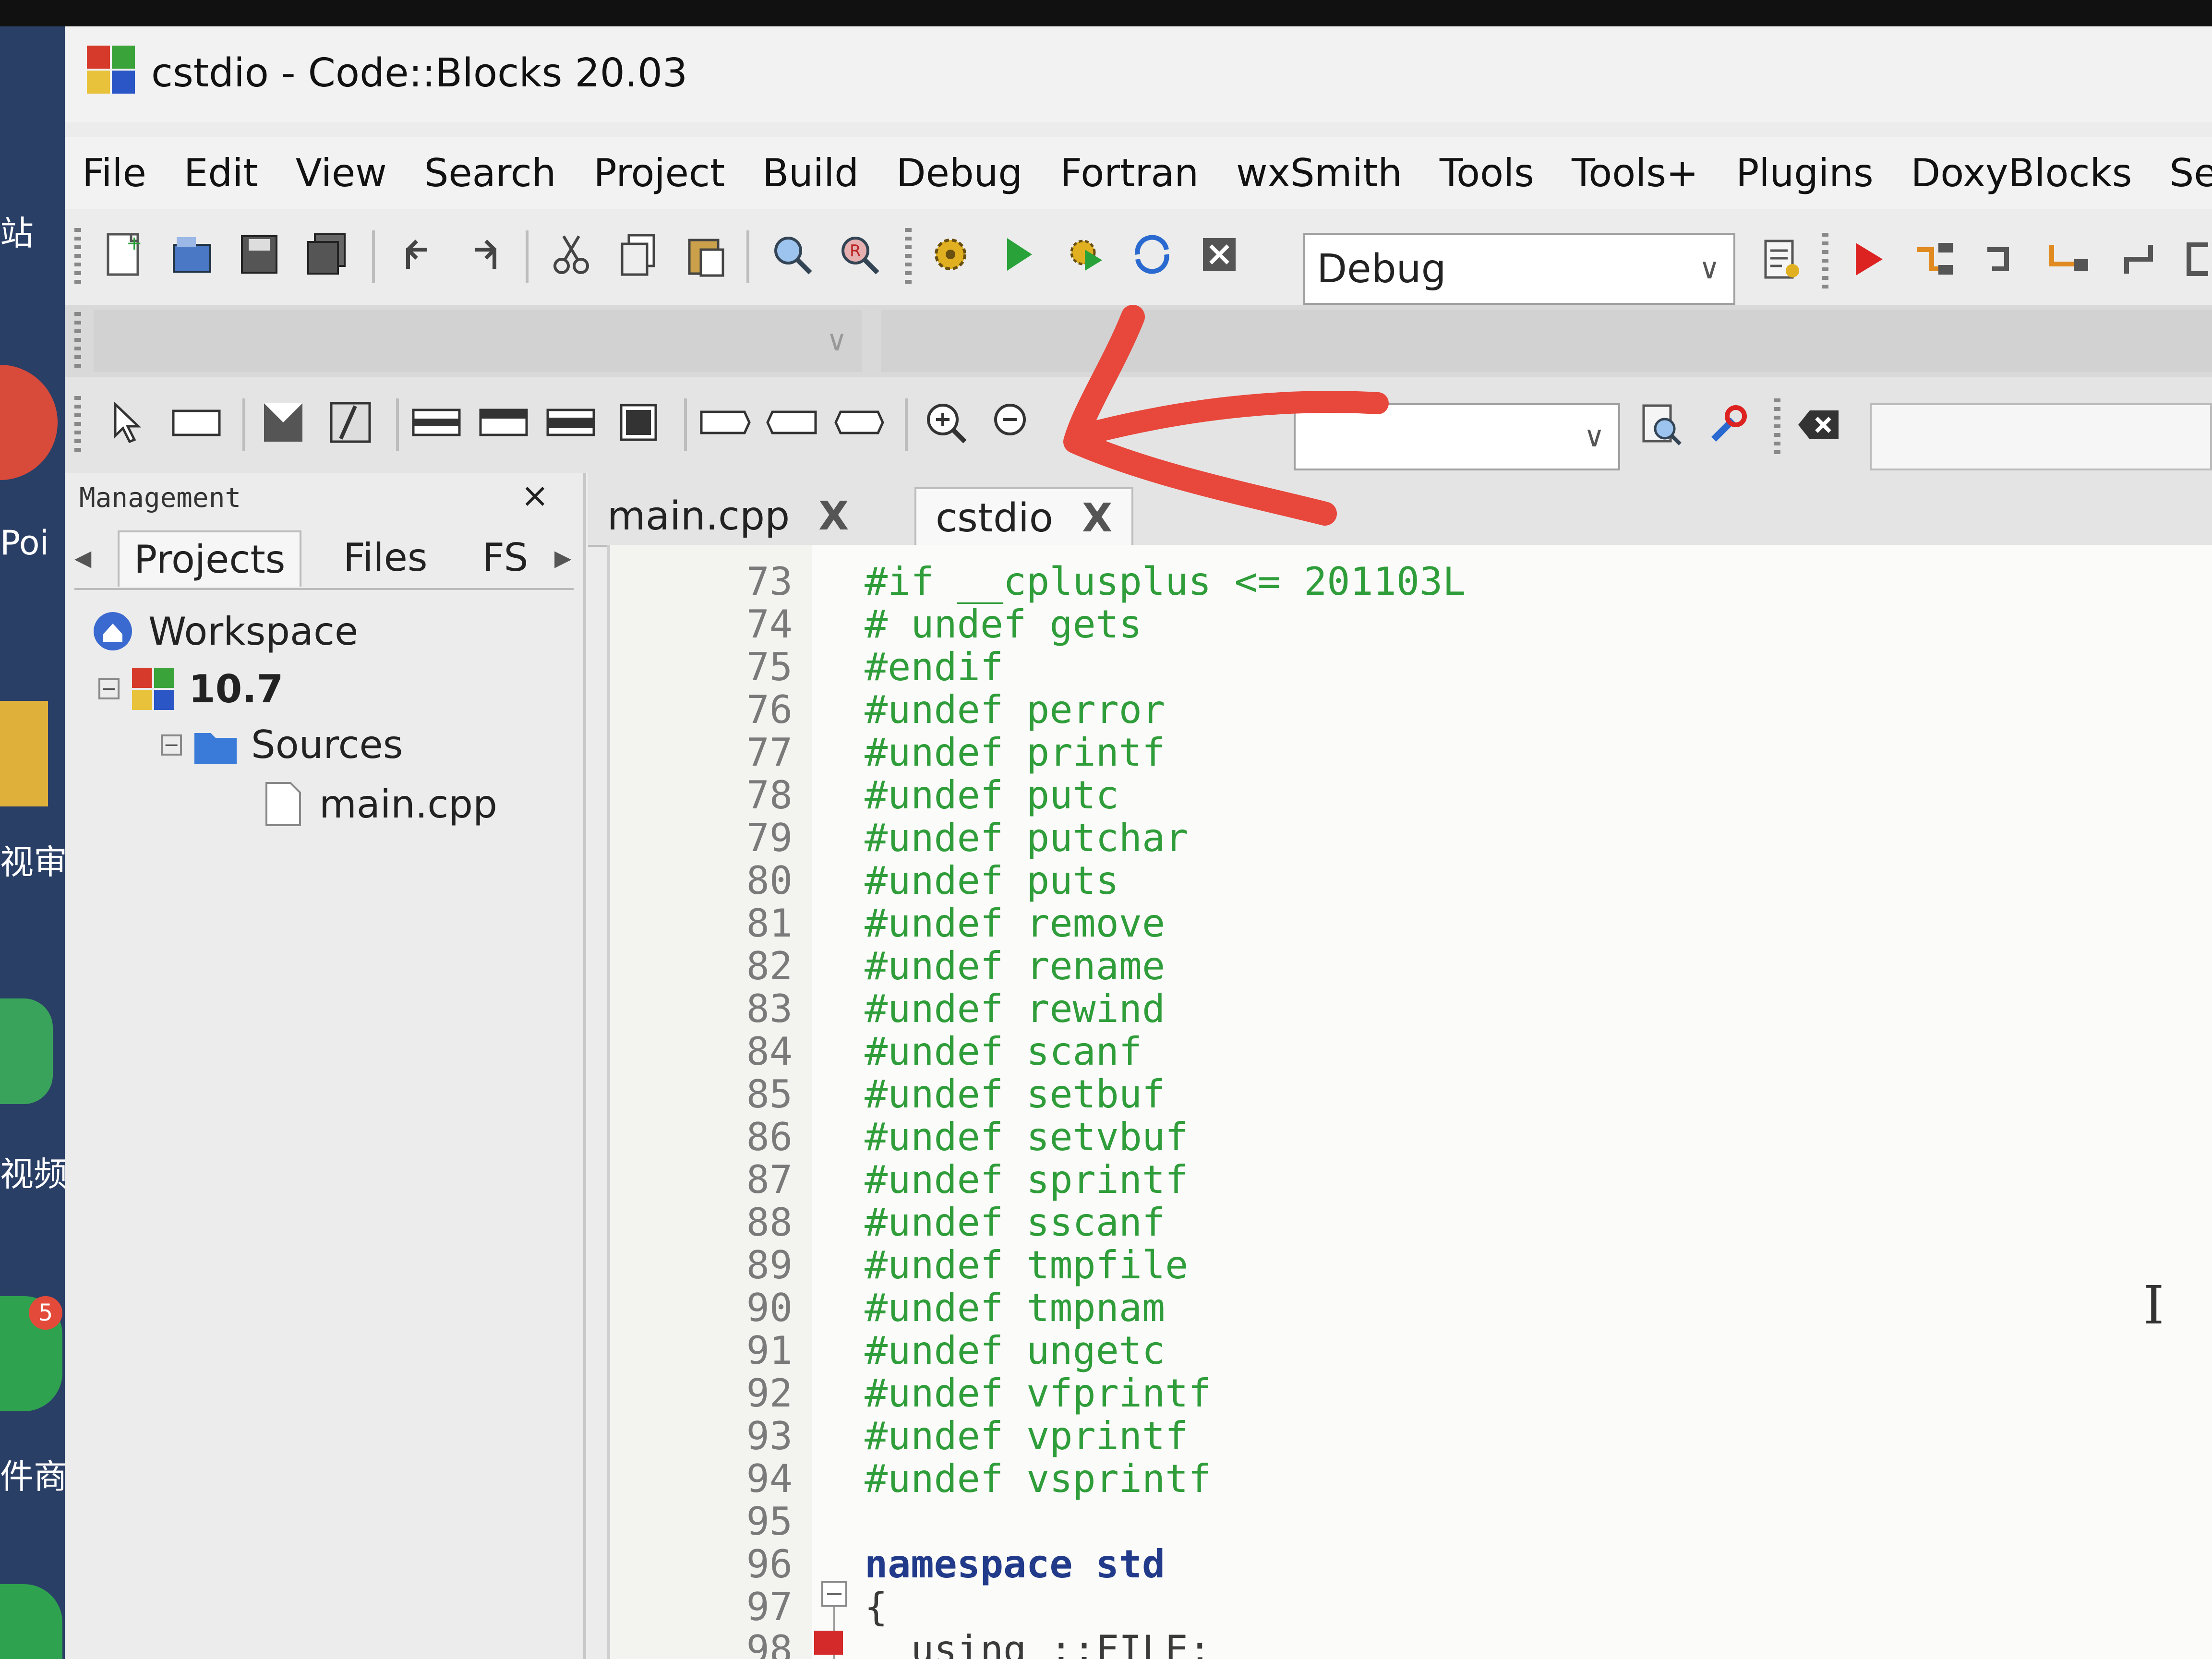 This screenshot has height=1659, width=2212. What do you see at coordinates (1226, 415) in the screenshot?
I see `red-annotation-arrow` at bounding box center [1226, 415].